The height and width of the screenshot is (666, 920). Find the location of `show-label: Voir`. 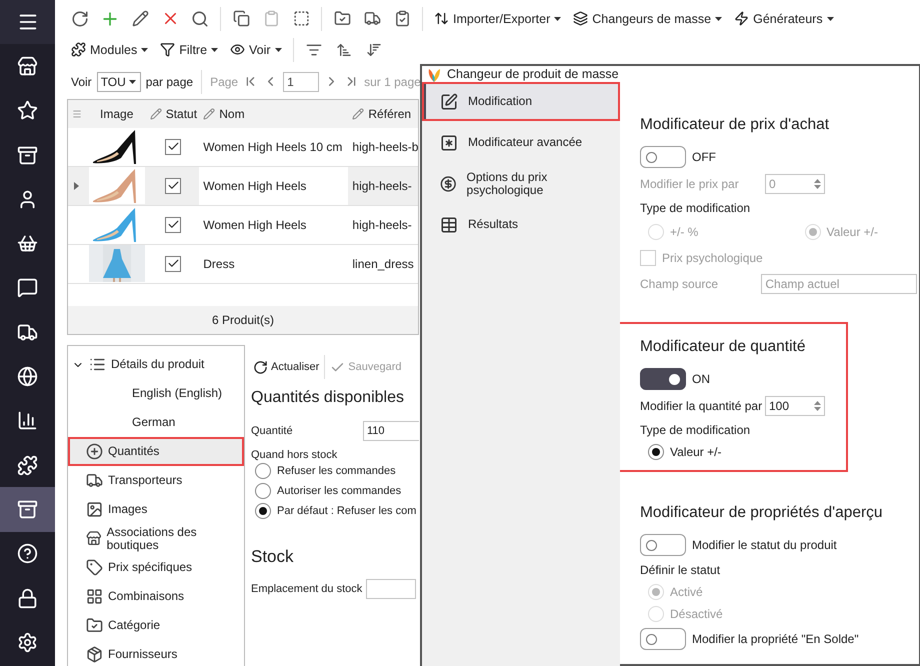

show-label: Voir is located at coordinates (81, 81).